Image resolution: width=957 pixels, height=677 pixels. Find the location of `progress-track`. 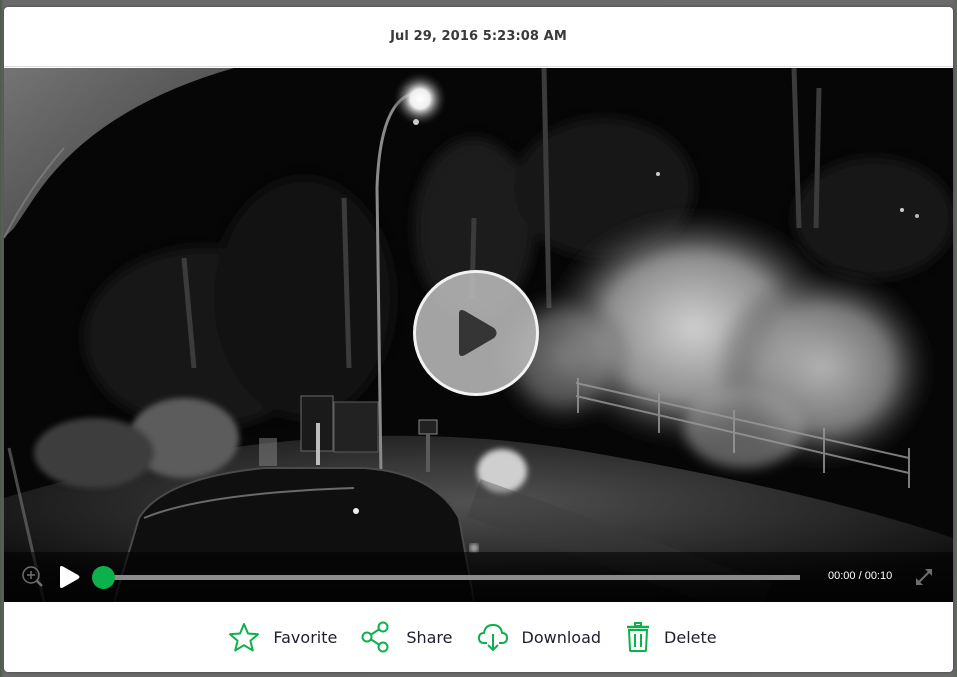

progress-track is located at coordinates (451, 577).